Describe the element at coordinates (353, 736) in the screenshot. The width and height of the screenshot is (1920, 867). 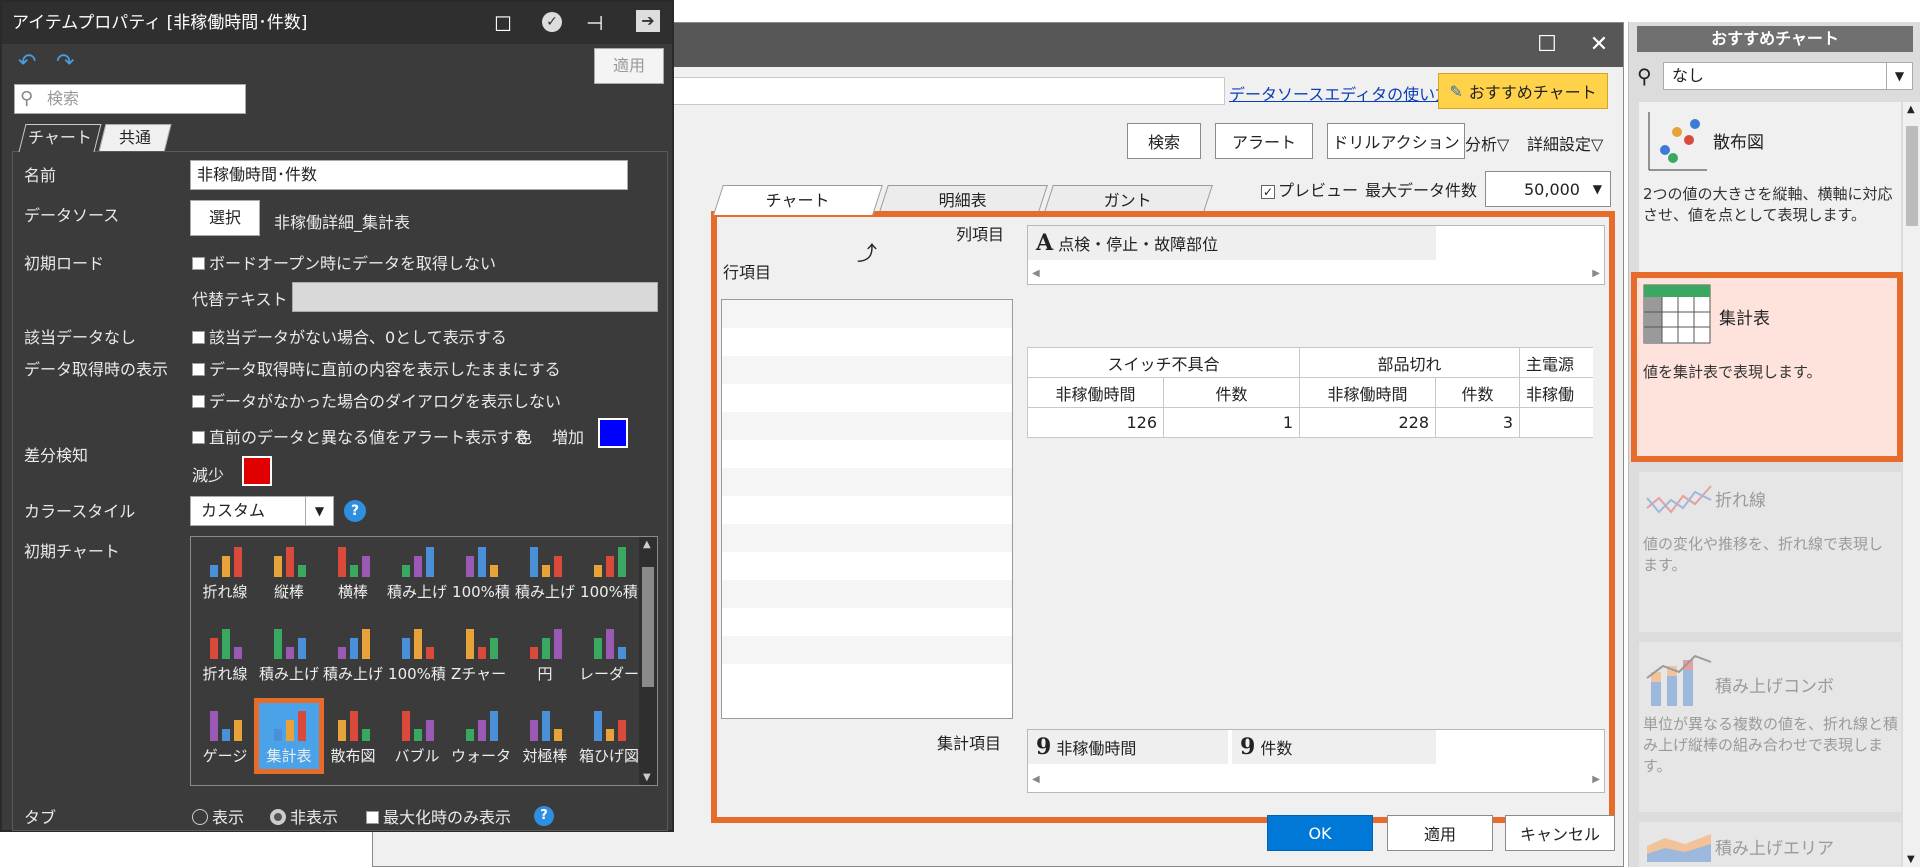
I see `chart-type-option: 散布図` at that location.